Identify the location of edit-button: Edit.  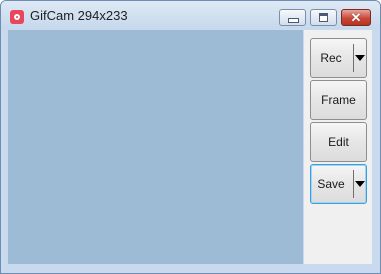
(338, 142).